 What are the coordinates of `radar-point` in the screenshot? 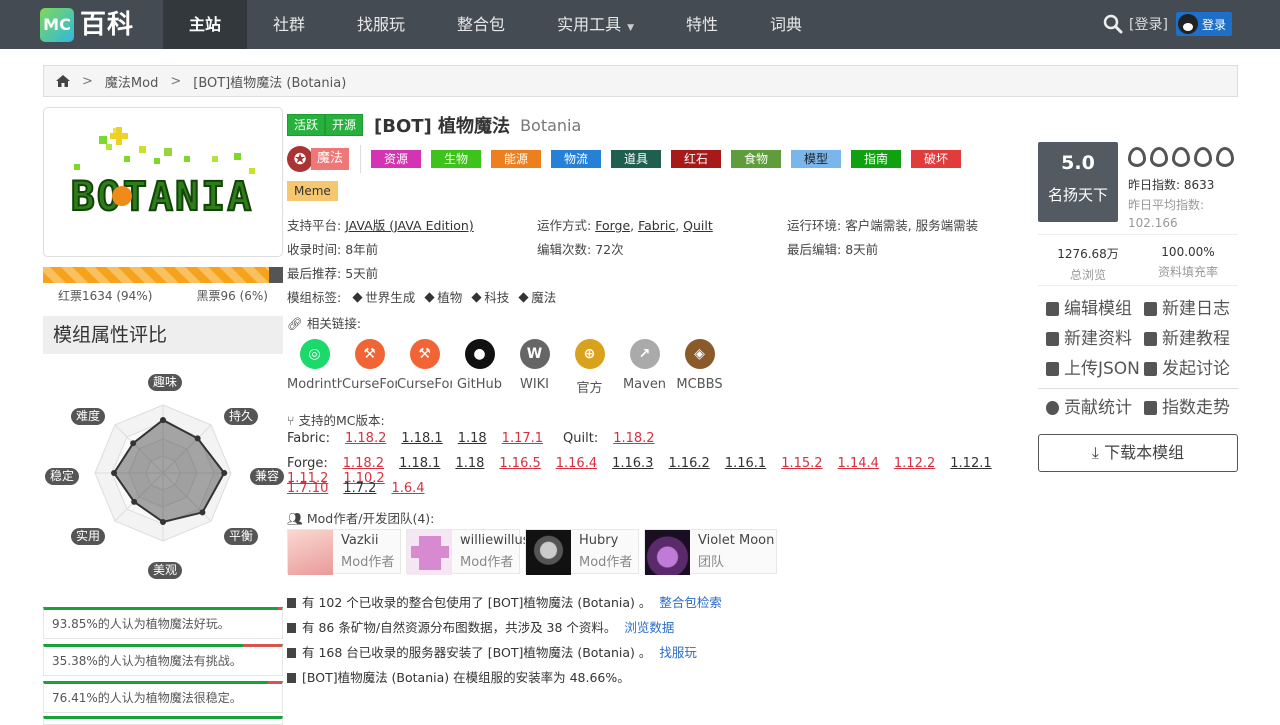 It's located at (114, 473).